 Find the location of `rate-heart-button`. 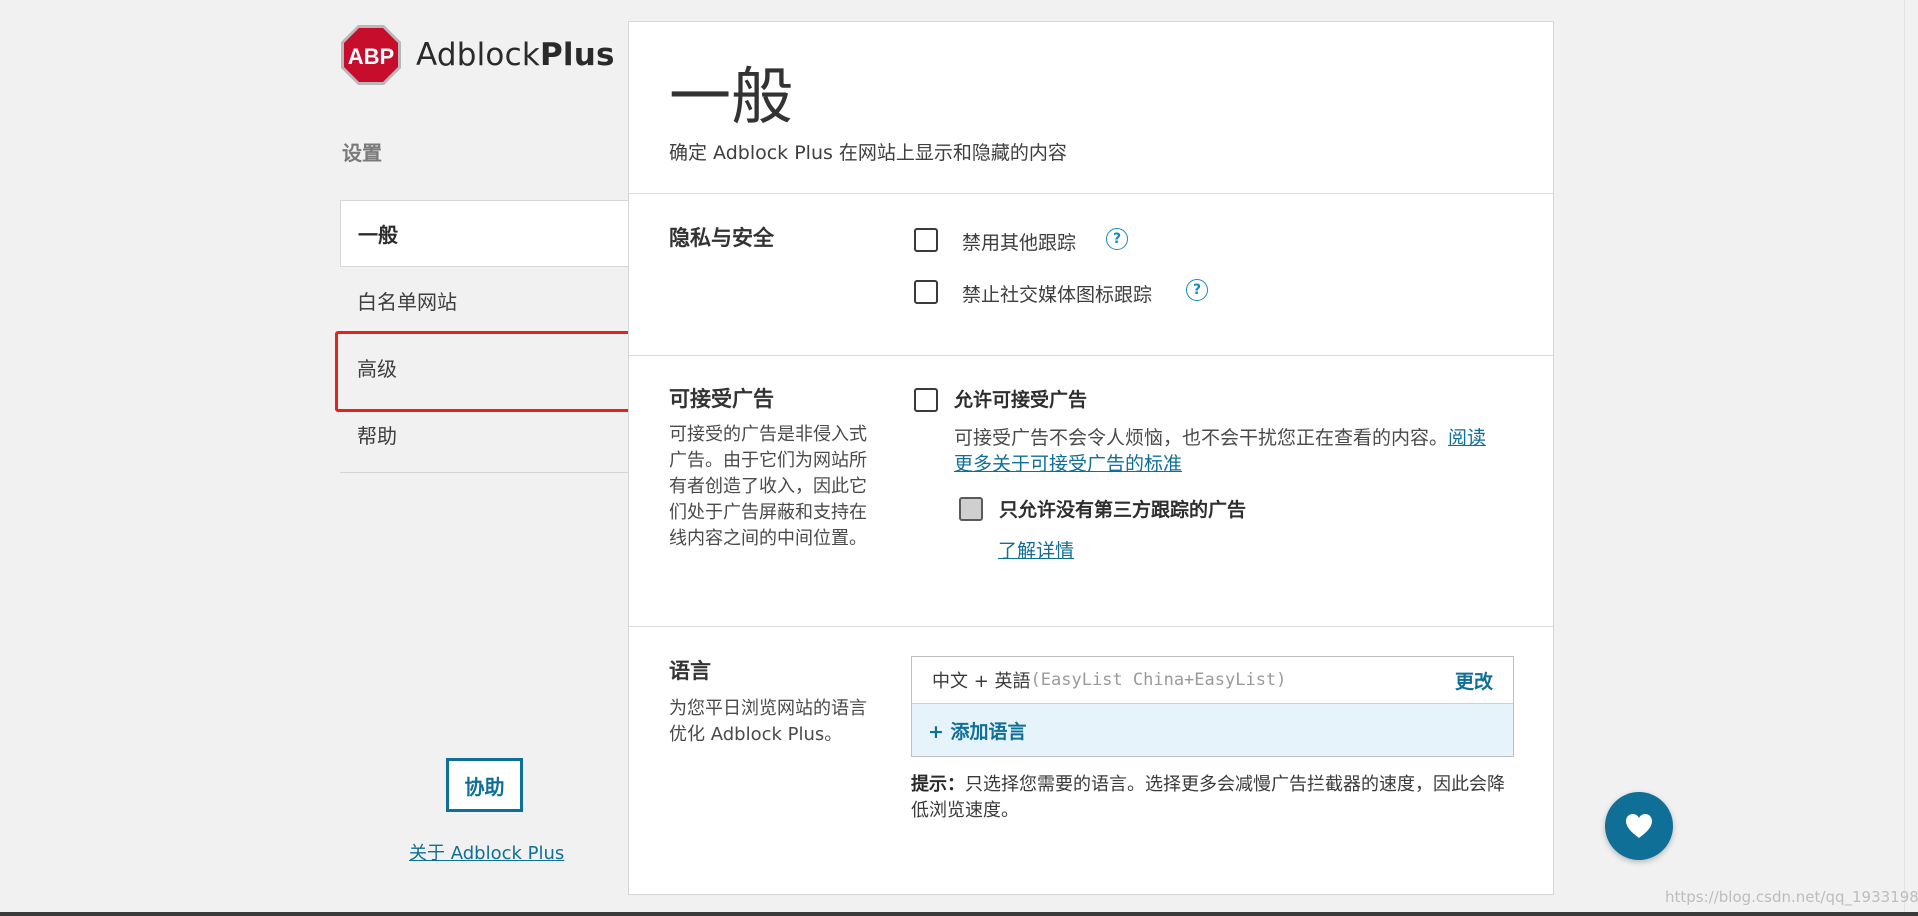

rate-heart-button is located at coordinates (1639, 826).